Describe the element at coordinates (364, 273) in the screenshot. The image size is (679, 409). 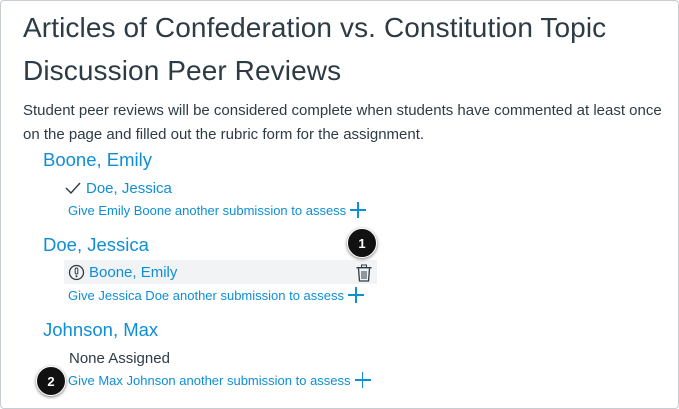
I see `trash-icon` at that location.